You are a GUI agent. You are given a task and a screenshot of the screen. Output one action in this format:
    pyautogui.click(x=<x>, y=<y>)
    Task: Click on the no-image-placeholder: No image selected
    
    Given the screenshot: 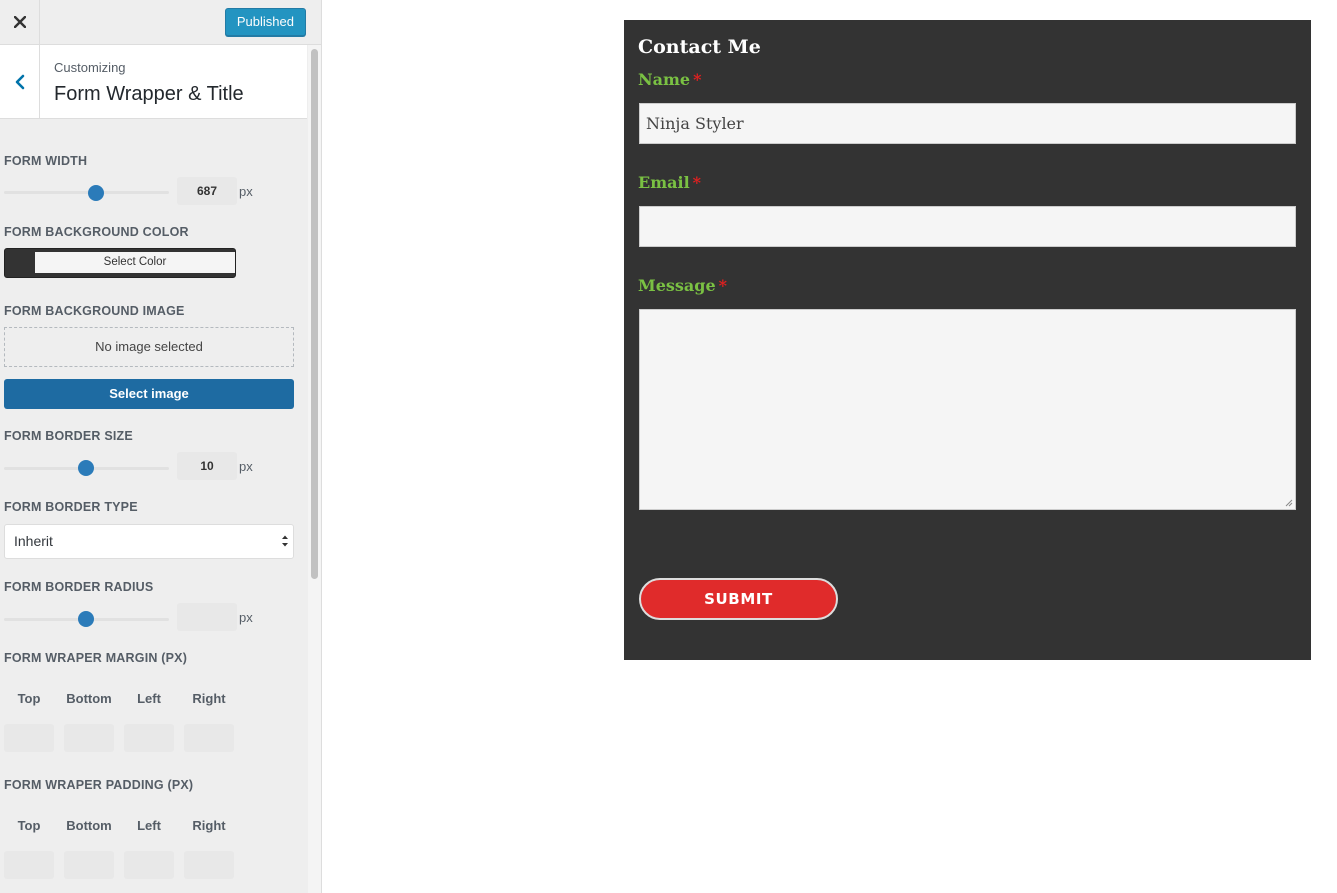 What is the action you would take?
    pyautogui.click(x=149, y=347)
    